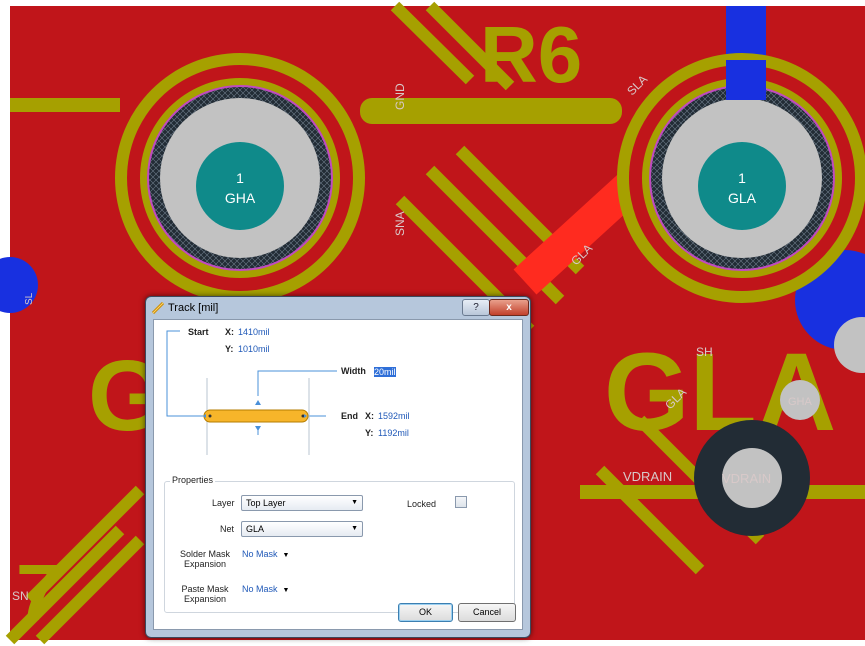 This screenshot has width=865, height=646. What do you see at coordinates (227, 529) in the screenshot?
I see `net-label: Net` at bounding box center [227, 529].